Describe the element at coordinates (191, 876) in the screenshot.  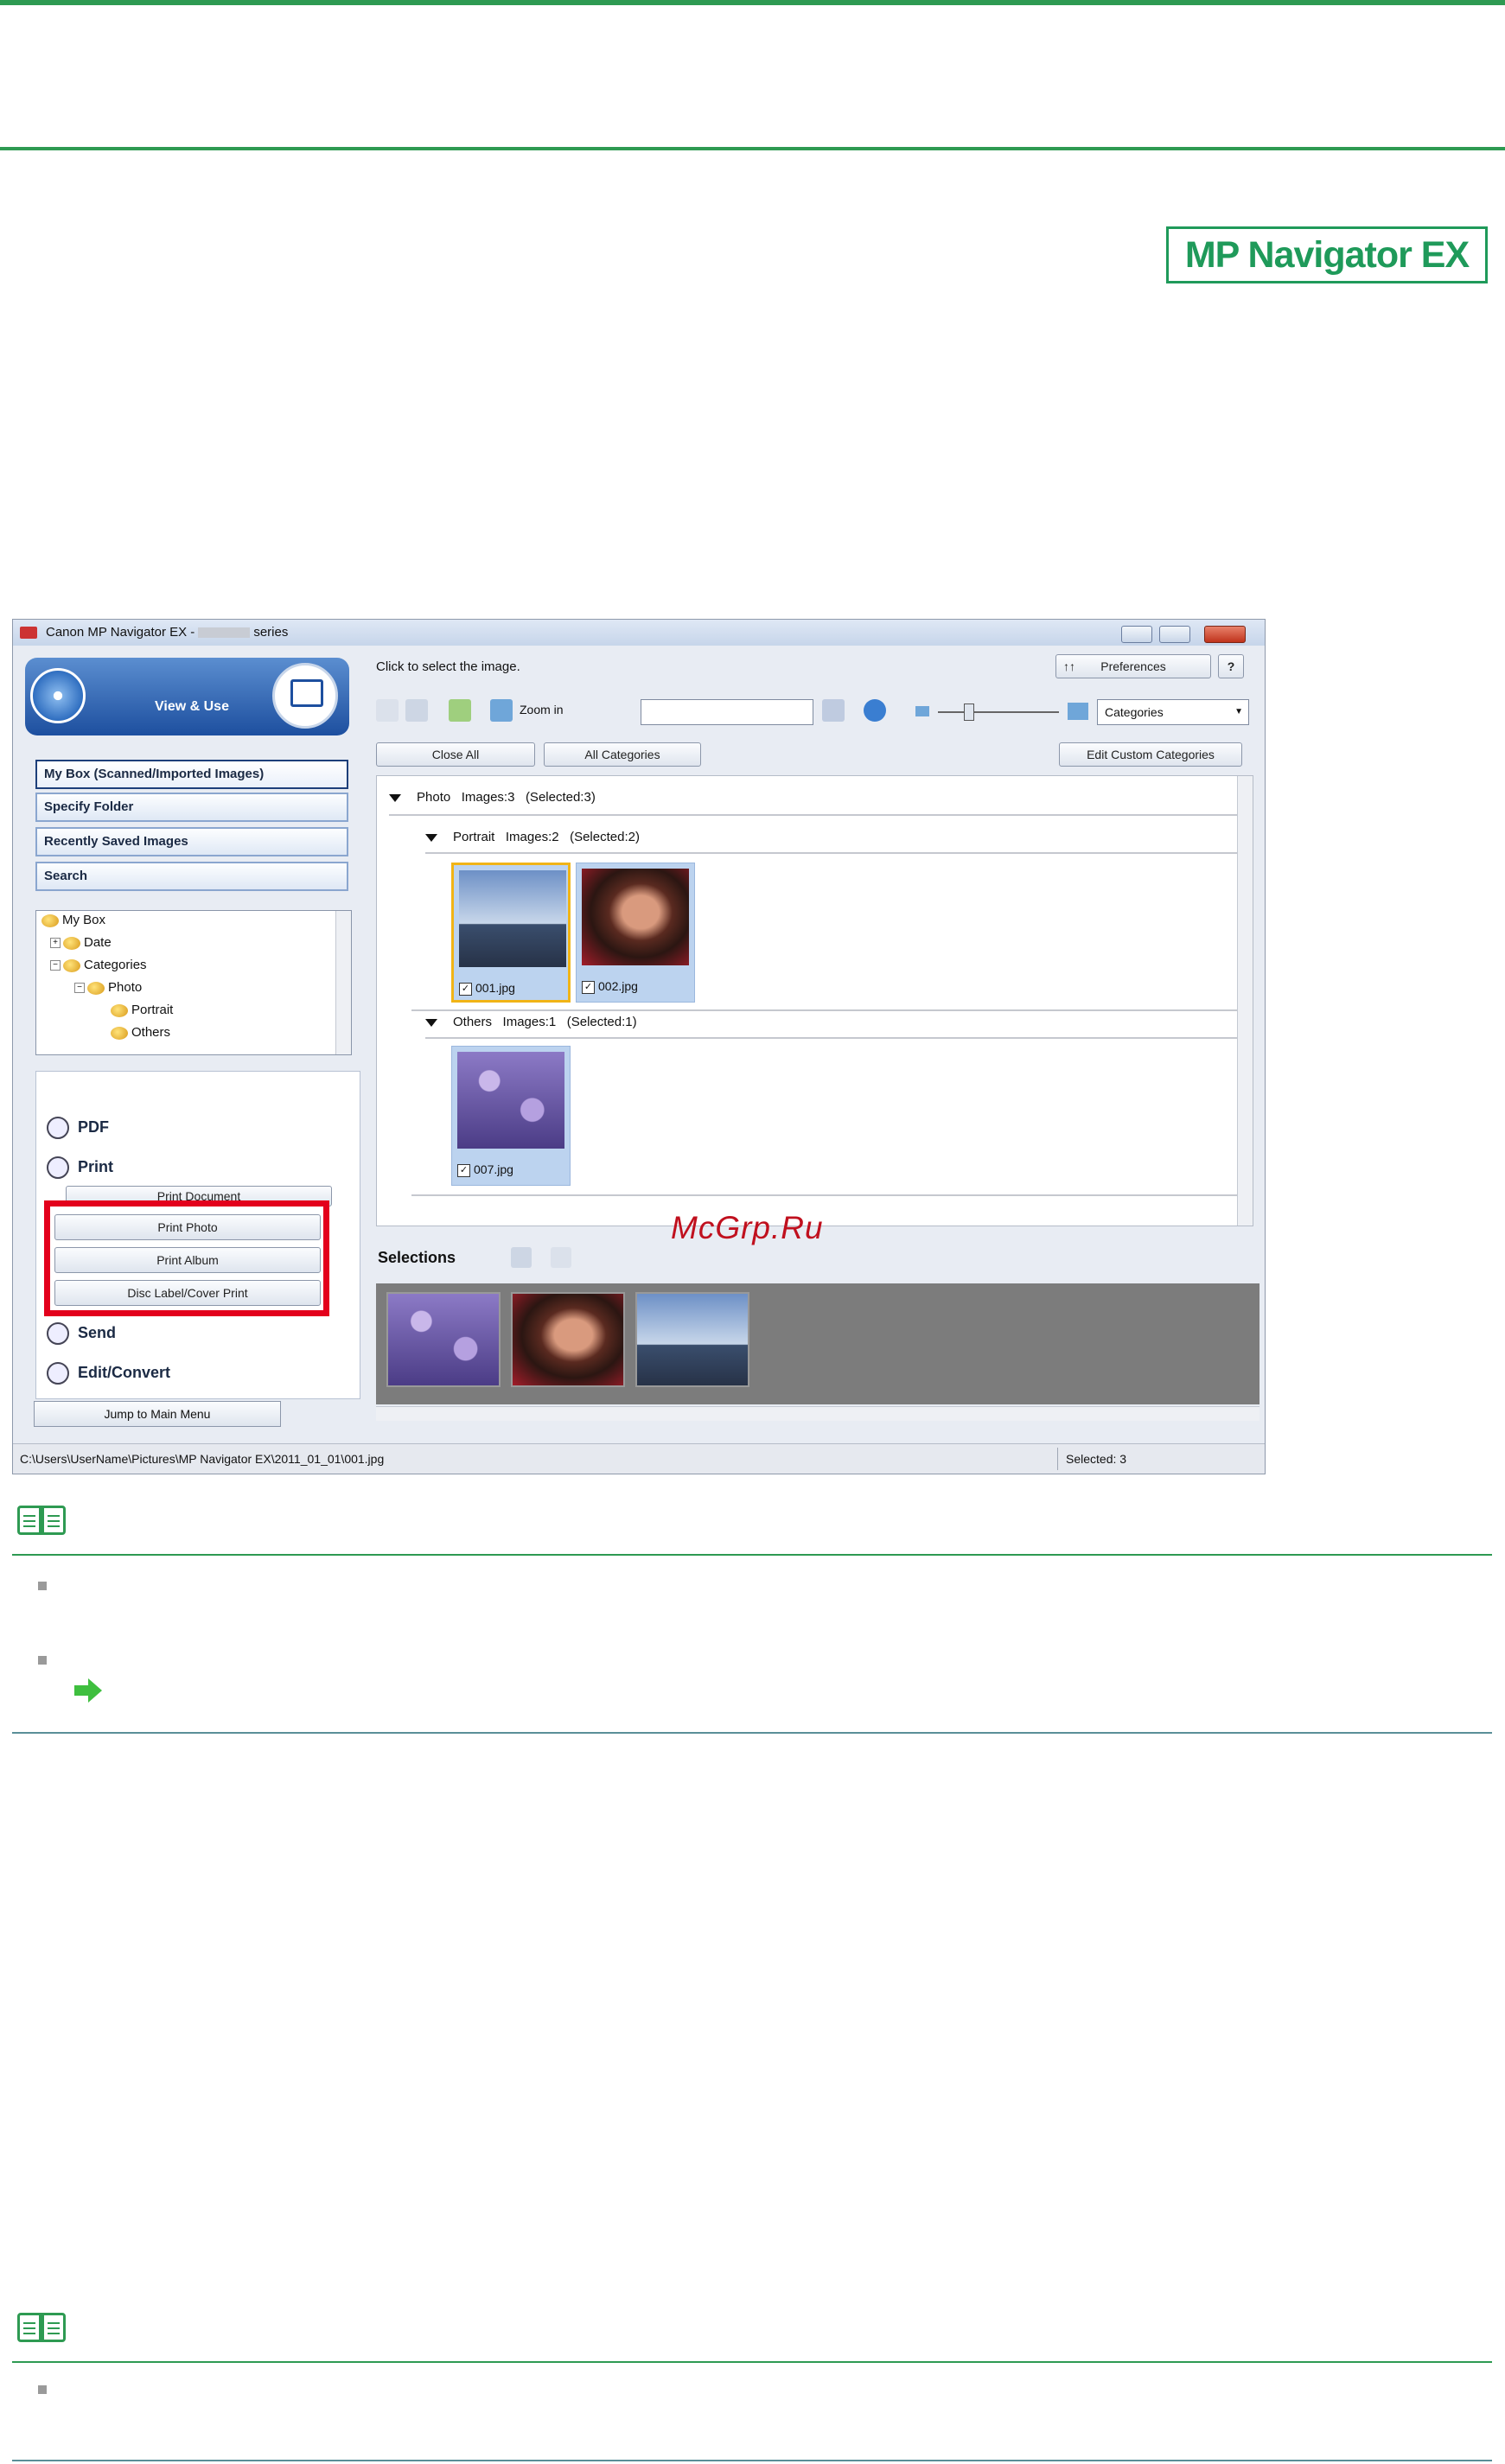
I see `nav-search: Search` at that location.